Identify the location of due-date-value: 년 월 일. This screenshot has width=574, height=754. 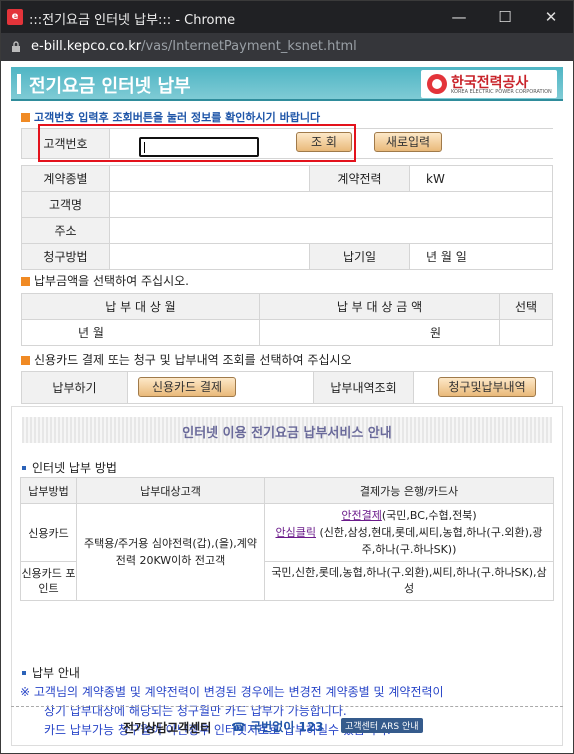
(481, 256).